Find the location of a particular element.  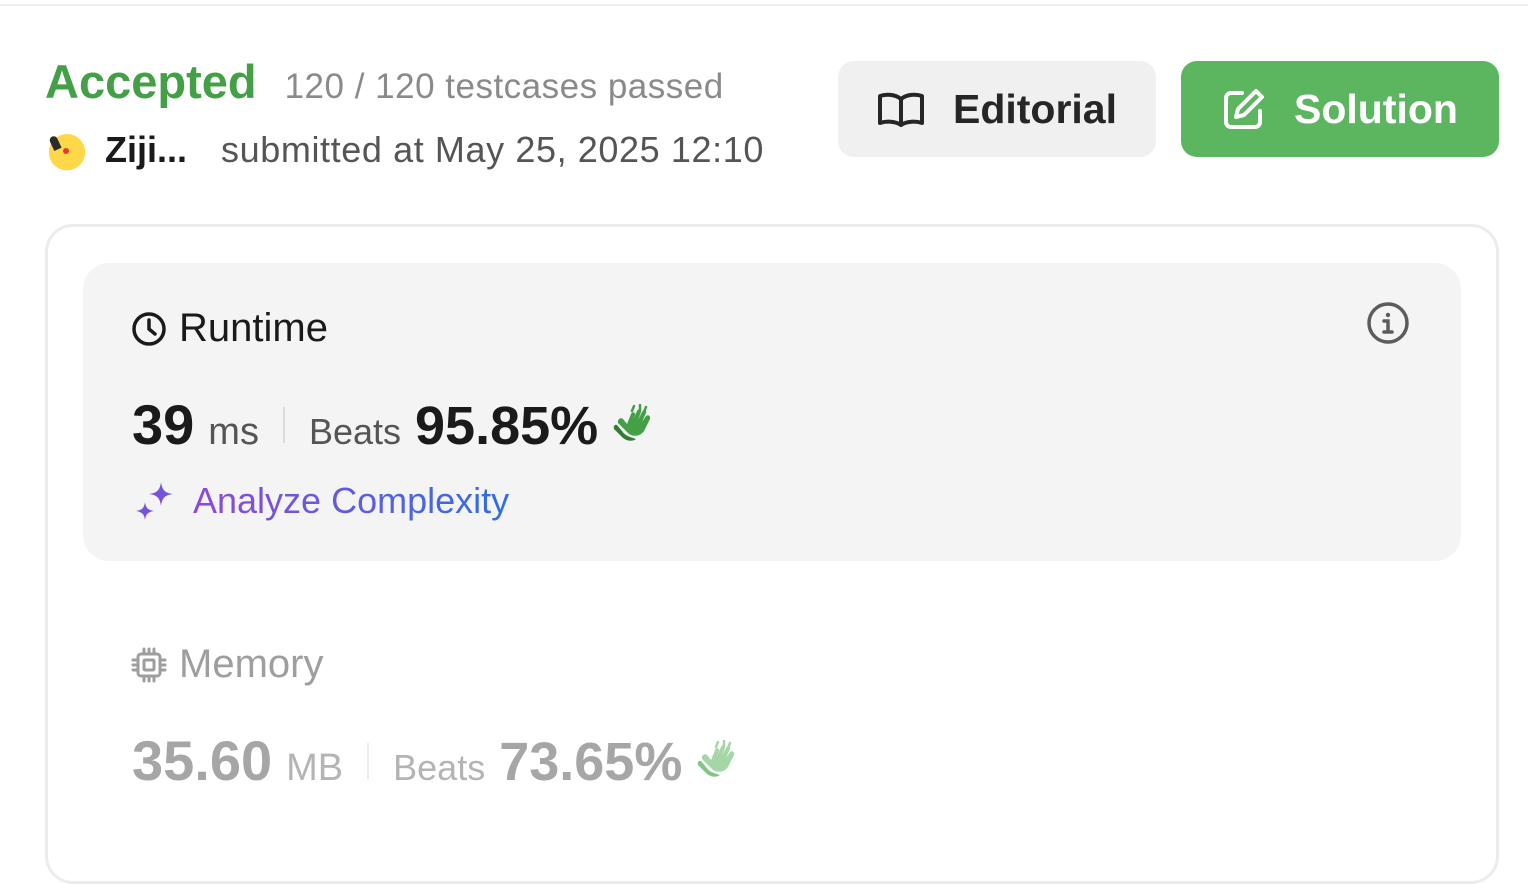

memory-metrics: 35.60 MB Beats 73.65% is located at coordinates (436, 760).